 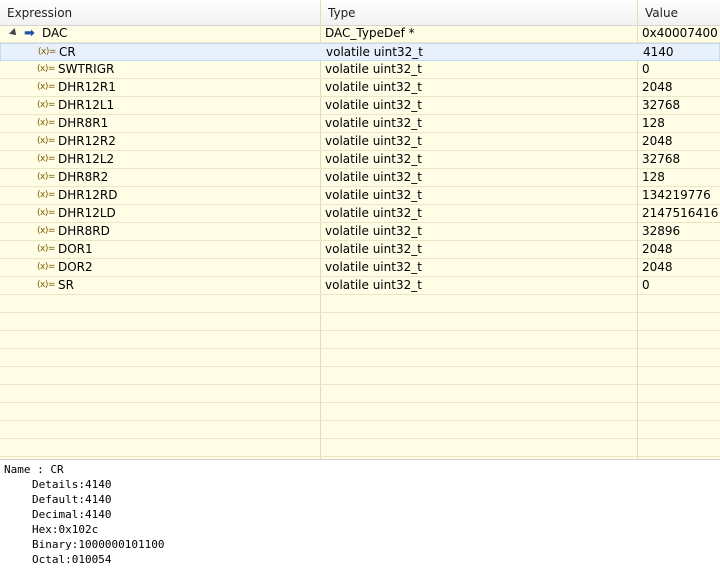 What do you see at coordinates (86, 105) in the screenshot?
I see `expression-name: DHR12L1` at bounding box center [86, 105].